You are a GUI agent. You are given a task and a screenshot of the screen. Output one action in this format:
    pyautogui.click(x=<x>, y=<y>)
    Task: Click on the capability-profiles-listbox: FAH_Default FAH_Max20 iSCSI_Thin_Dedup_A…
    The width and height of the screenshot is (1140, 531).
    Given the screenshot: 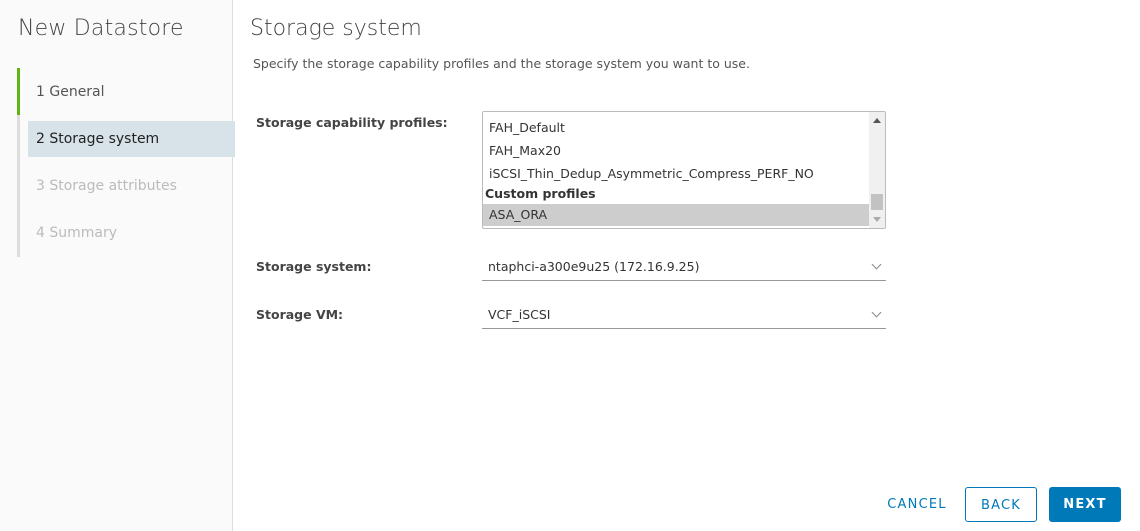 What is the action you would take?
    pyautogui.click(x=684, y=170)
    